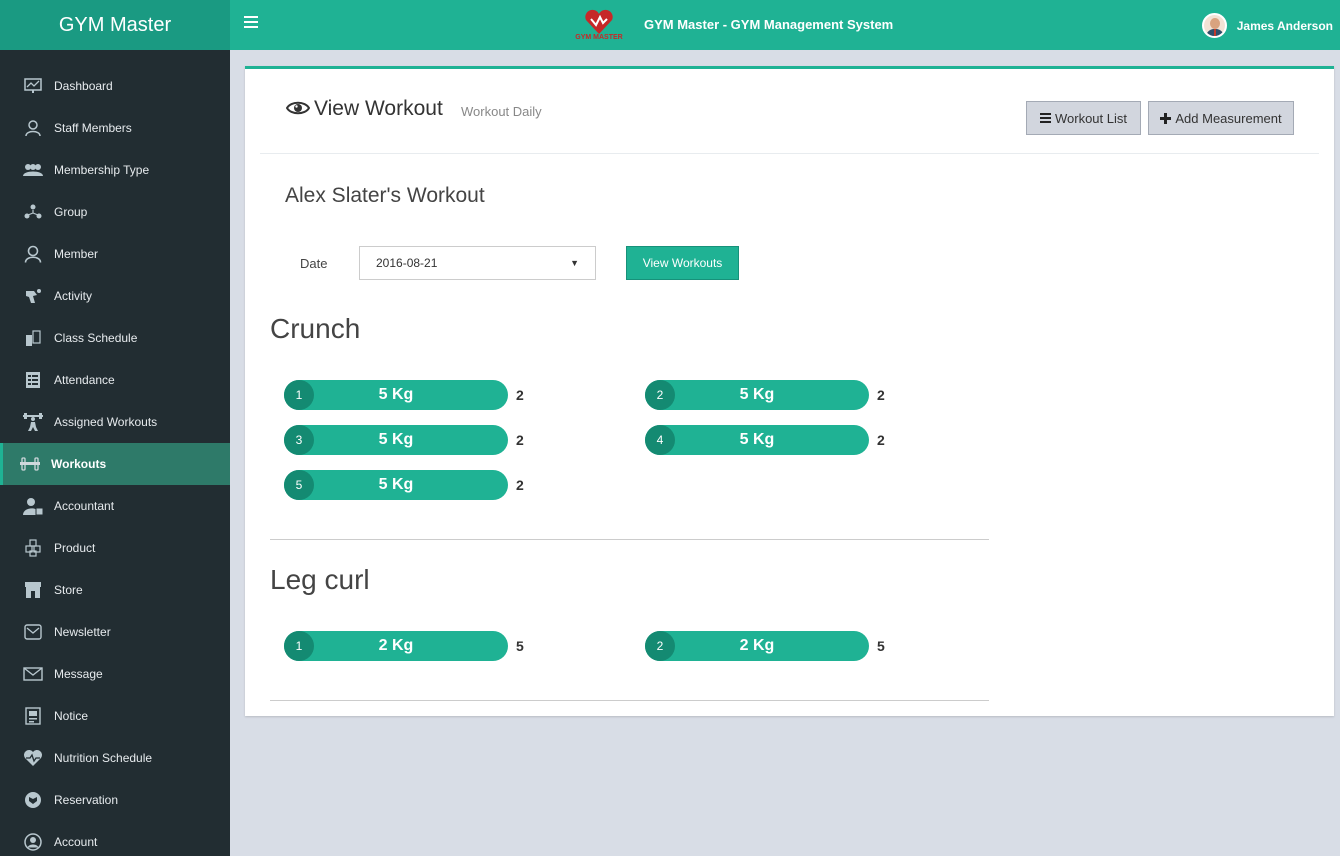  I want to click on newsletter-icon, so click(33, 632).